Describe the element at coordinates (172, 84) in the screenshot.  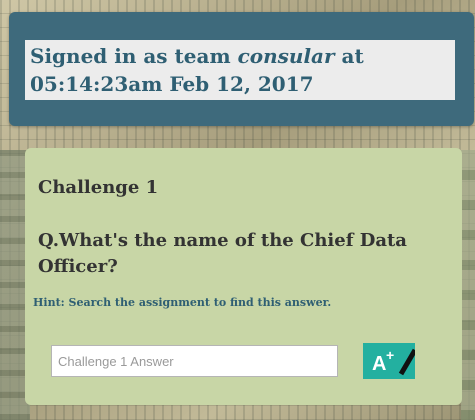
I see `signin-timestamp: 05:14:23am Feb 12, 2017` at that location.